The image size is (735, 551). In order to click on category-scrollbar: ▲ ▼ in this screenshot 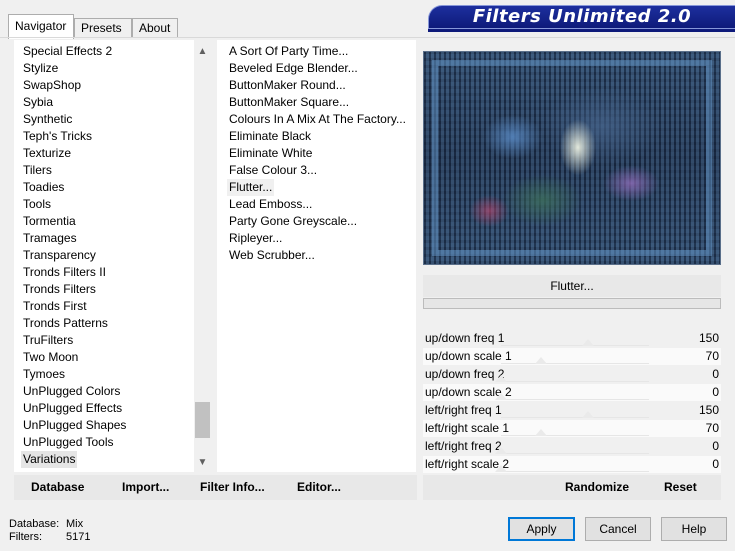, I will do `click(202, 256)`.